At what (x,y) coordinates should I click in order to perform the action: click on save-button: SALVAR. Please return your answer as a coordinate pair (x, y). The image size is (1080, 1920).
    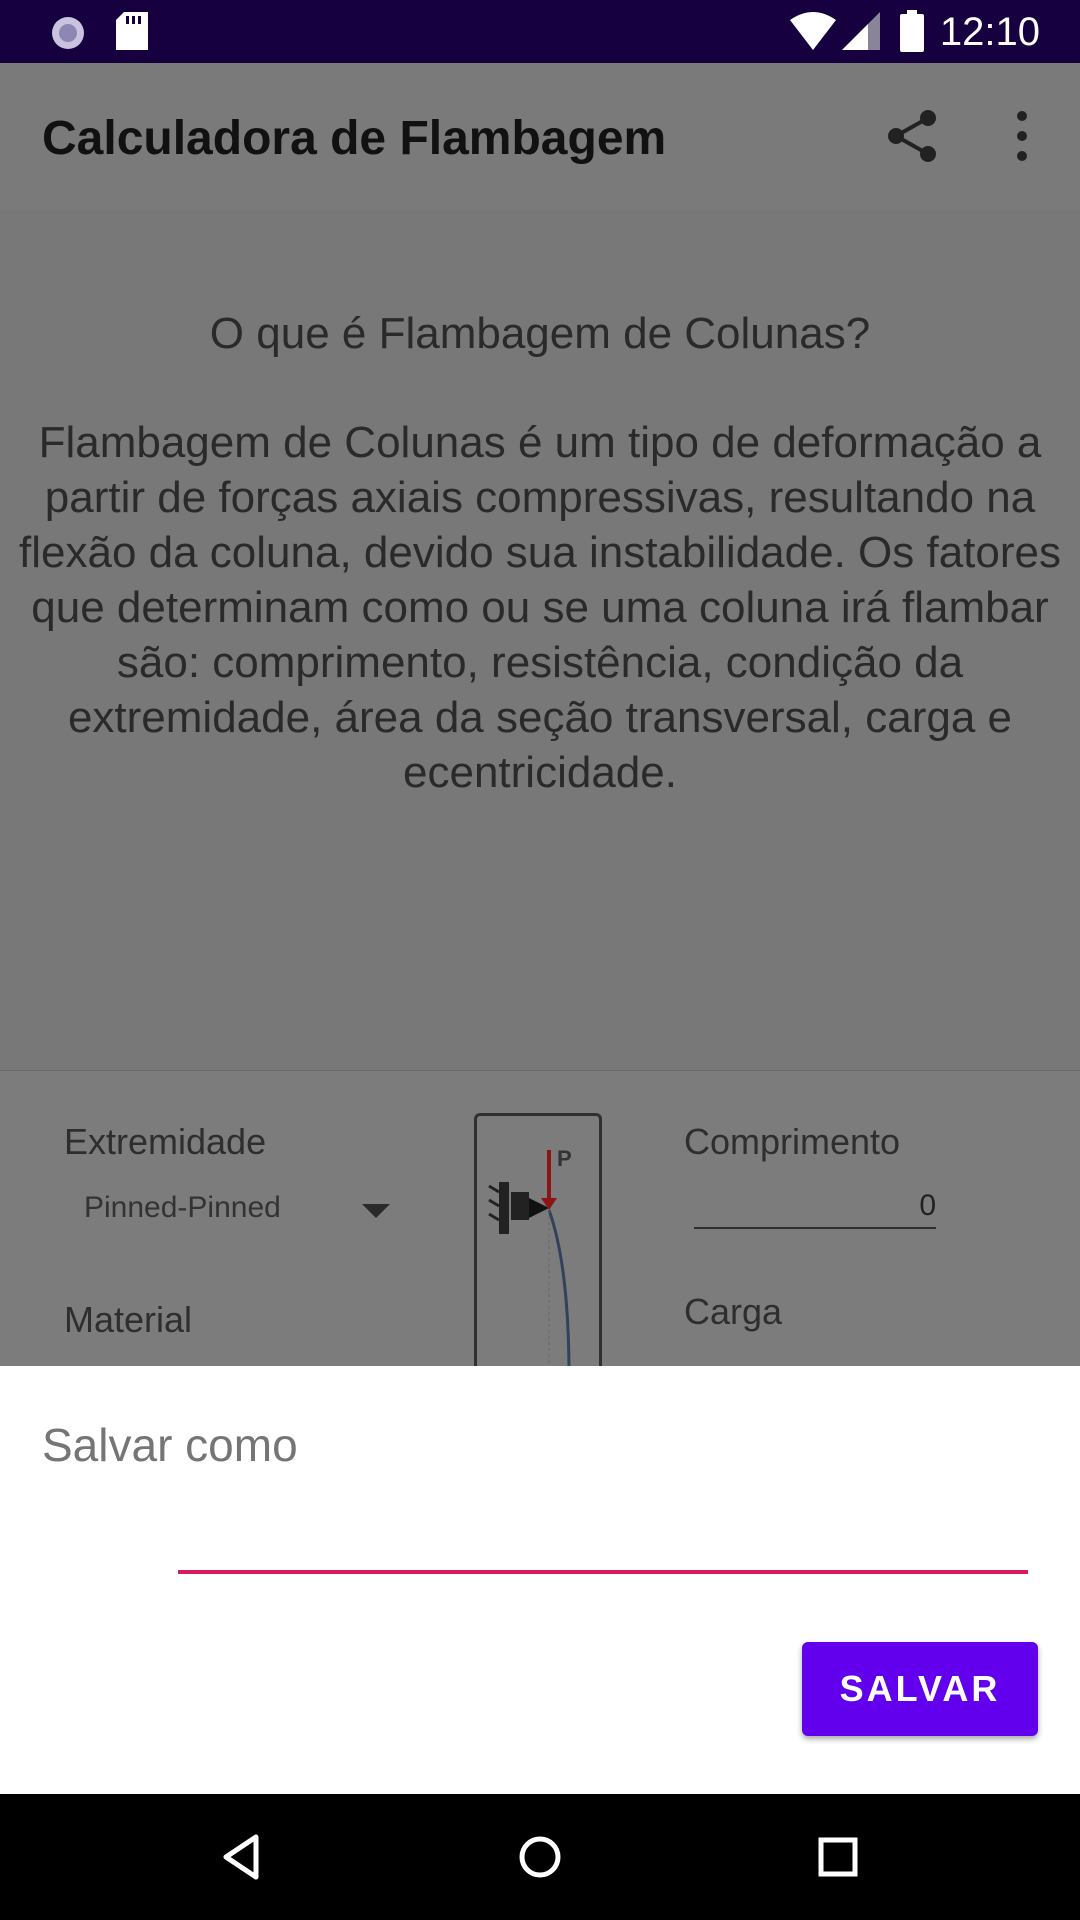
    Looking at the image, I should click on (920, 1689).